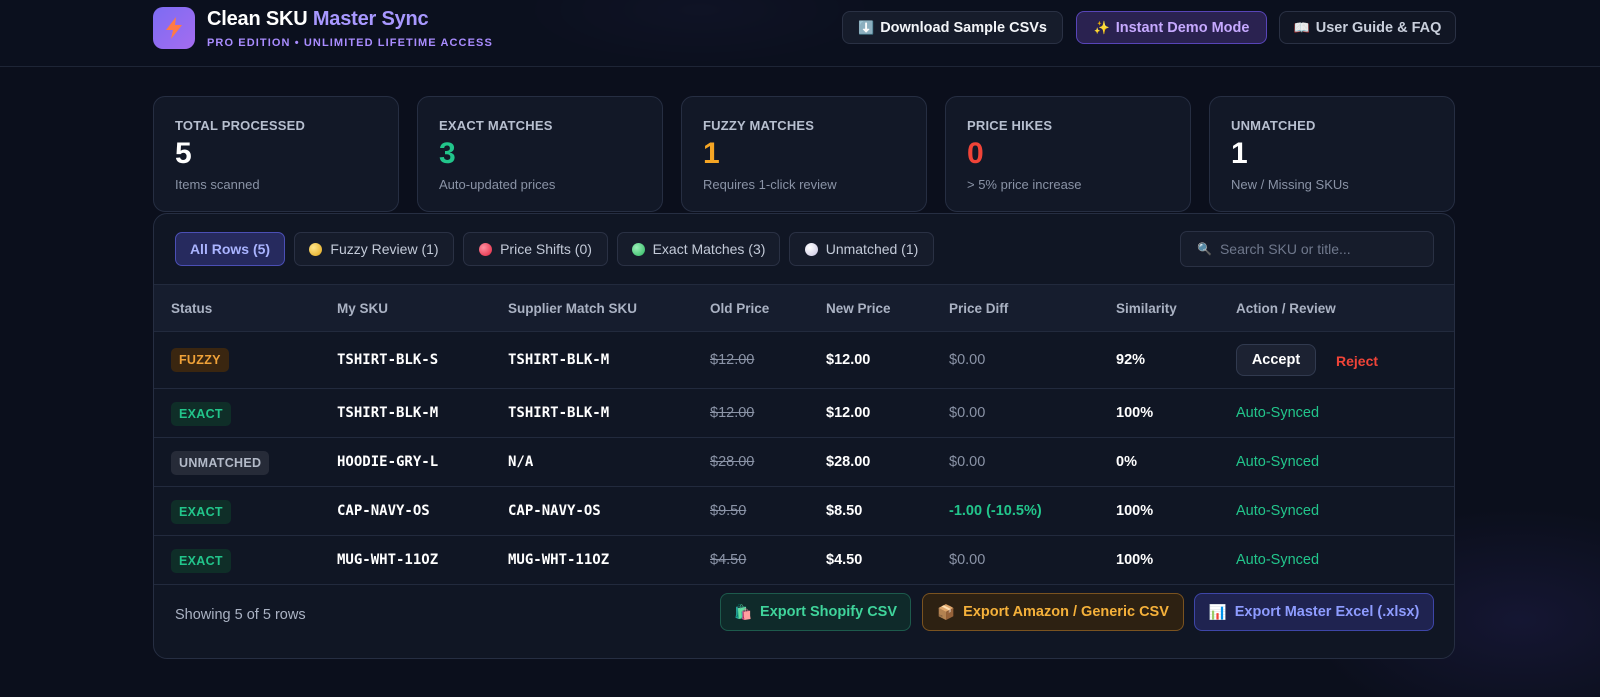 Image resolution: width=1600 pixels, height=697 pixels. I want to click on stat-note: New / Missing SKUs, so click(1290, 184).